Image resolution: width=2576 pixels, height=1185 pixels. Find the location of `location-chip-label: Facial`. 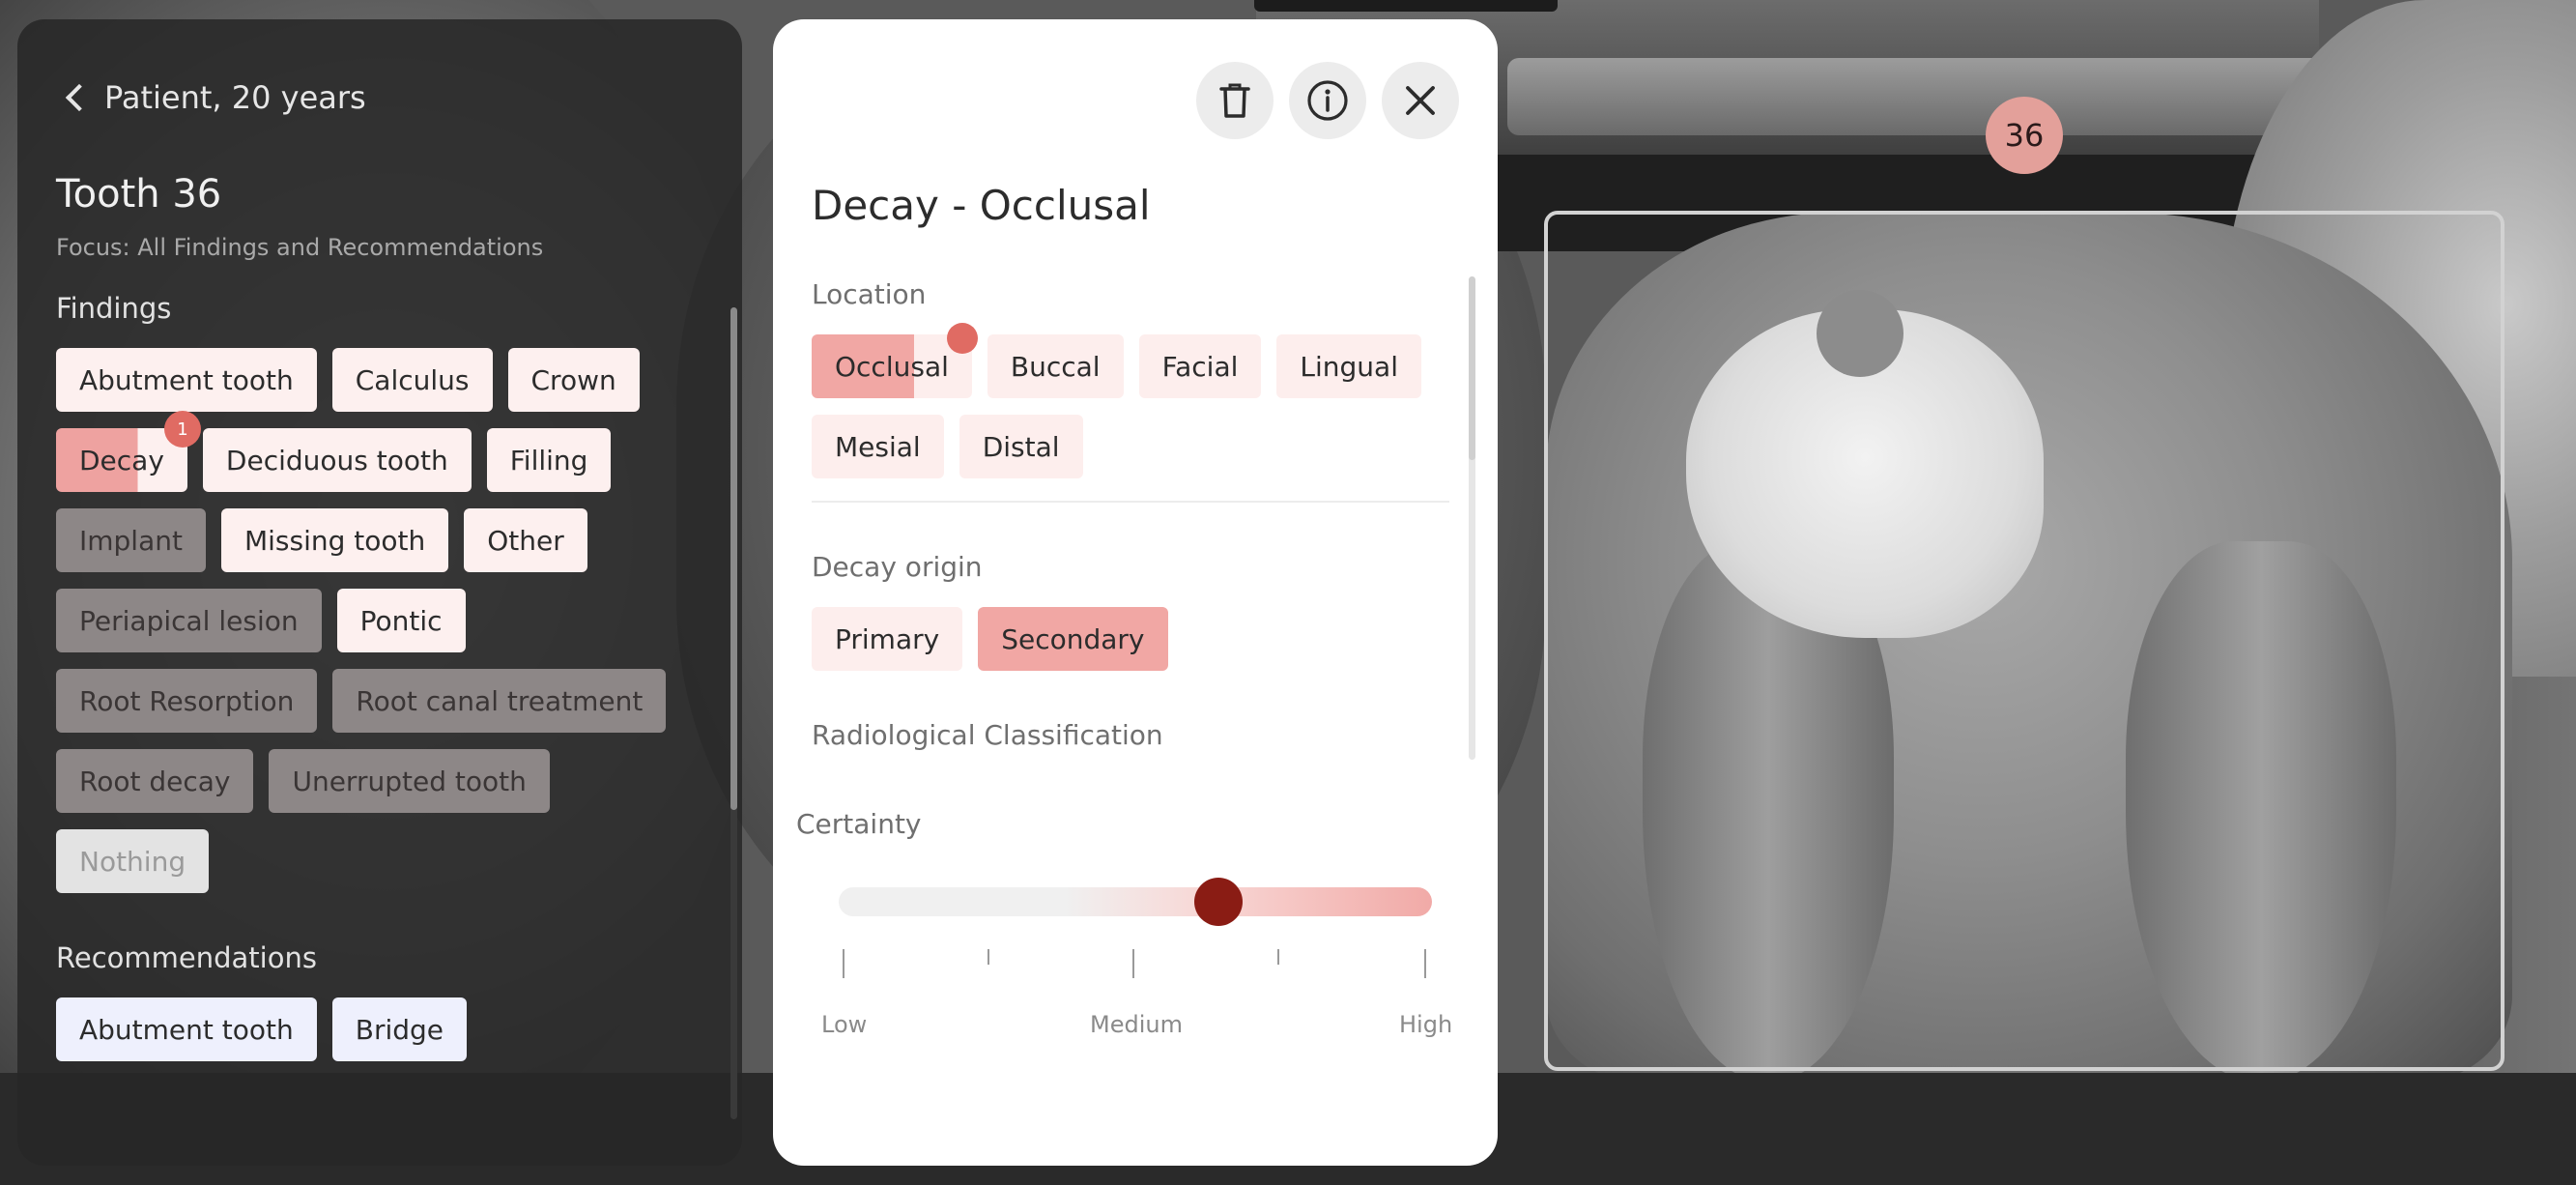

location-chip-label: Facial is located at coordinates (1200, 367).